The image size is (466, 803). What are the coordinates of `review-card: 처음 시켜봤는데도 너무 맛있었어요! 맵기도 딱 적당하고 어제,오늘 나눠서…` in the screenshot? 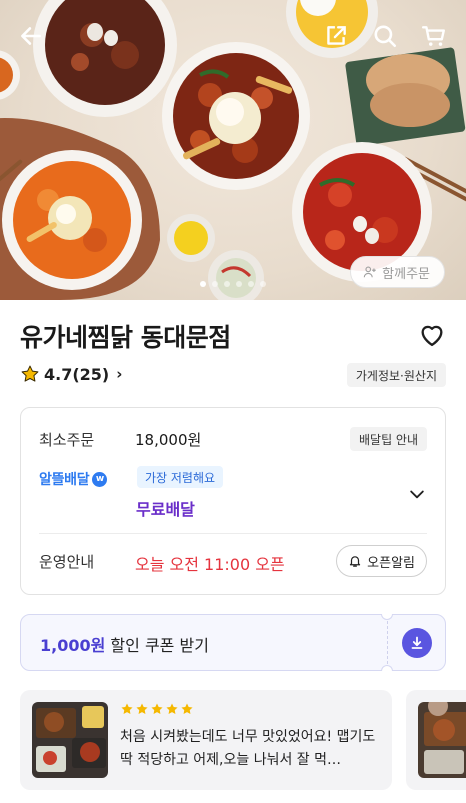 It's located at (206, 740).